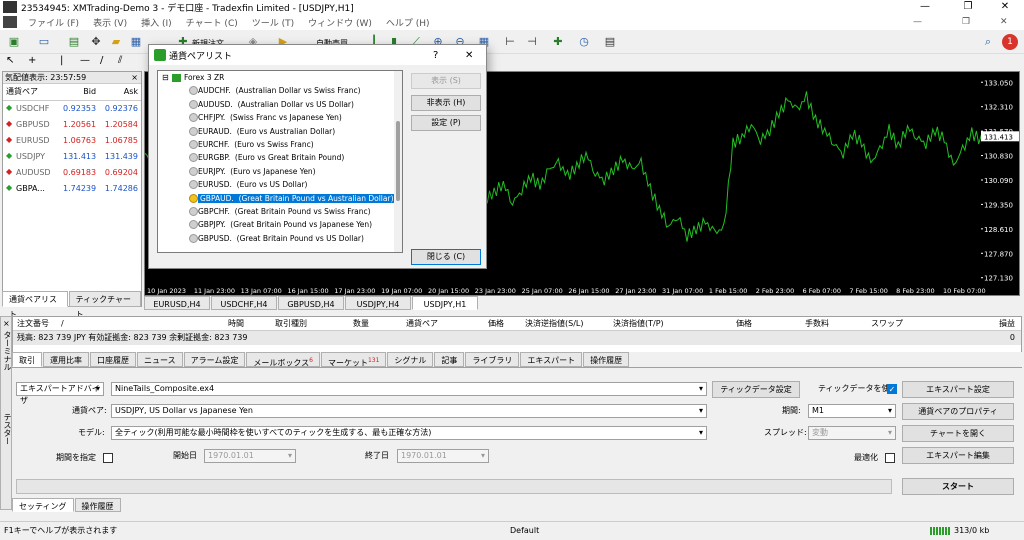 This screenshot has width=1024, height=540. Describe the element at coordinates (280, 77) in the screenshot. I see `tree-group: ⊟ Forex 3 ZR` at that location.